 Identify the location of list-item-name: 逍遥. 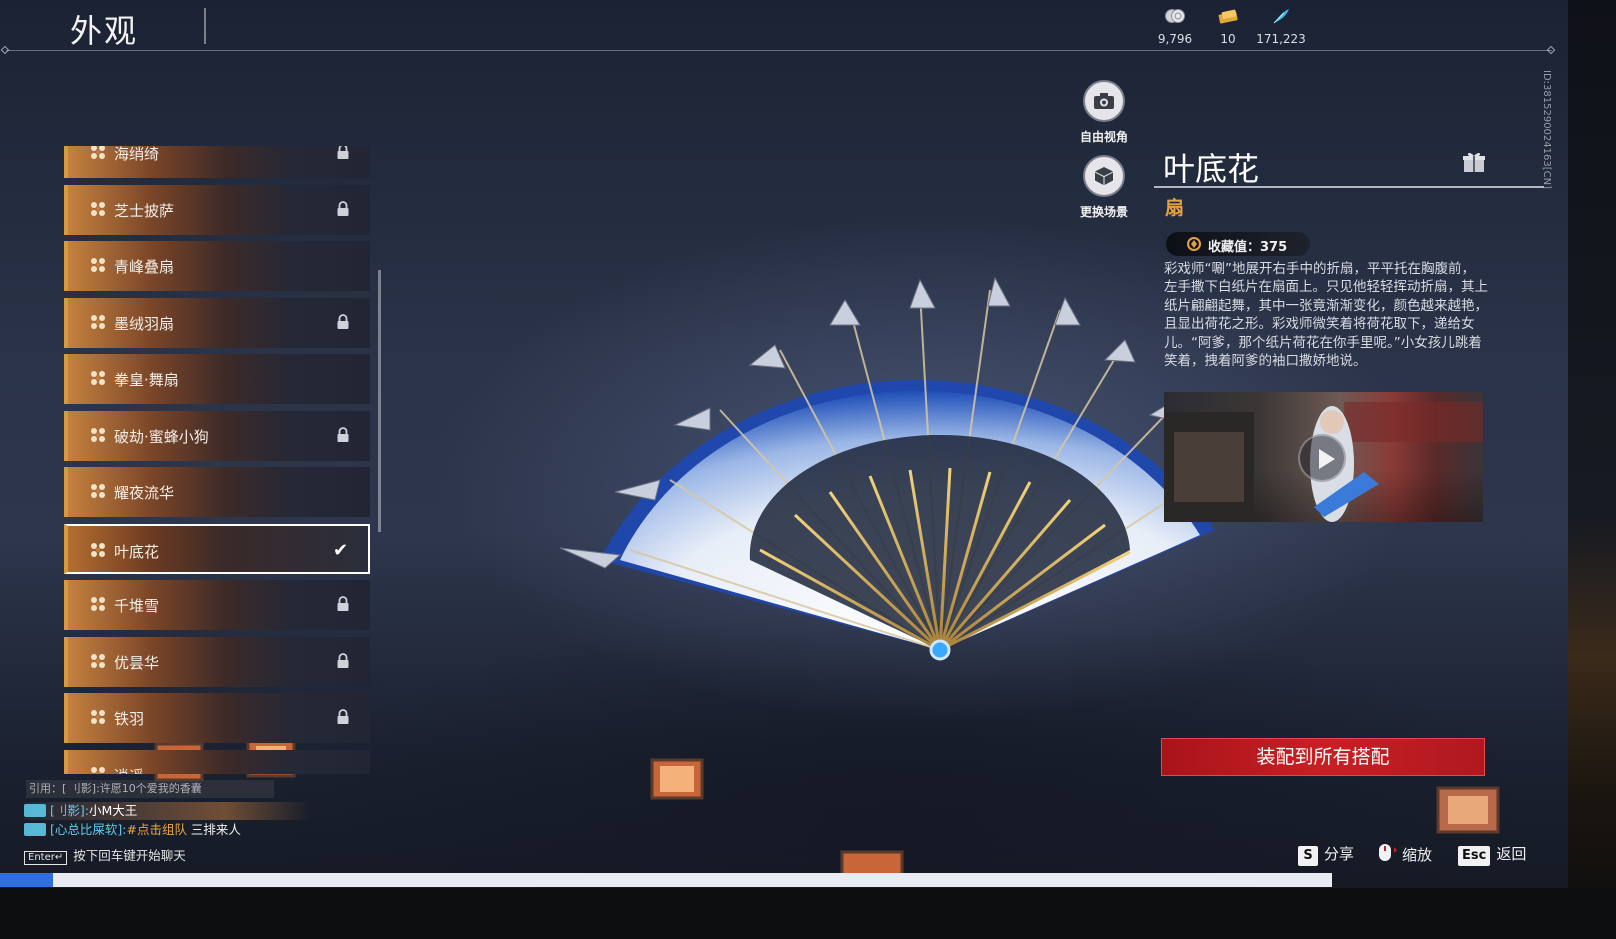
(129, 770).